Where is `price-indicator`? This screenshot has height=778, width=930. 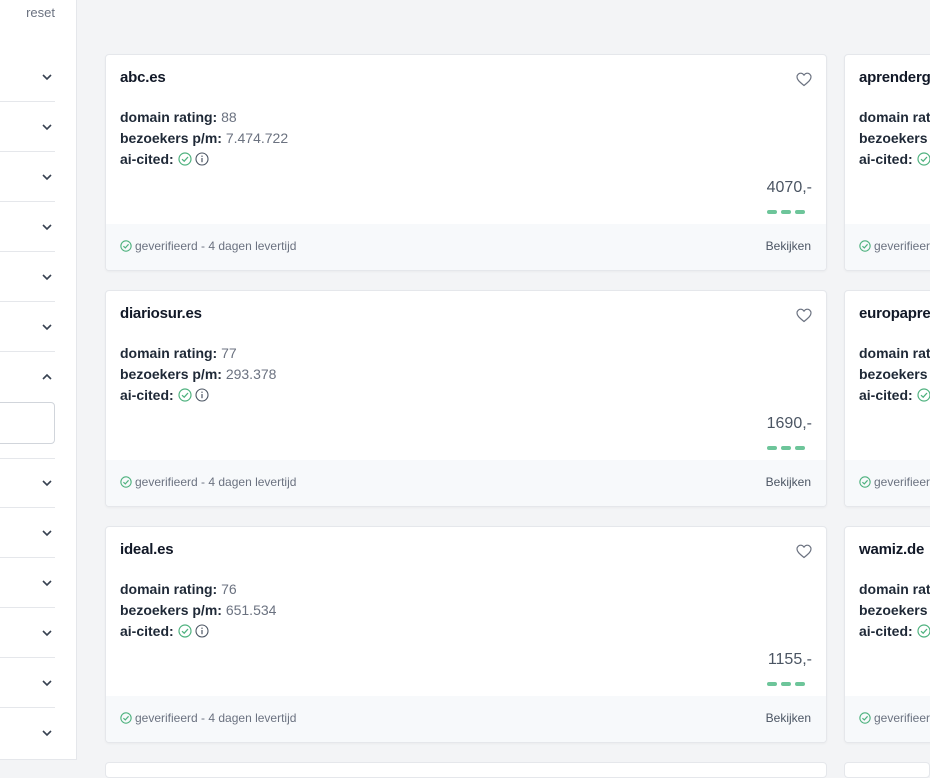
price-indicator is located at coordinates (784, 679).